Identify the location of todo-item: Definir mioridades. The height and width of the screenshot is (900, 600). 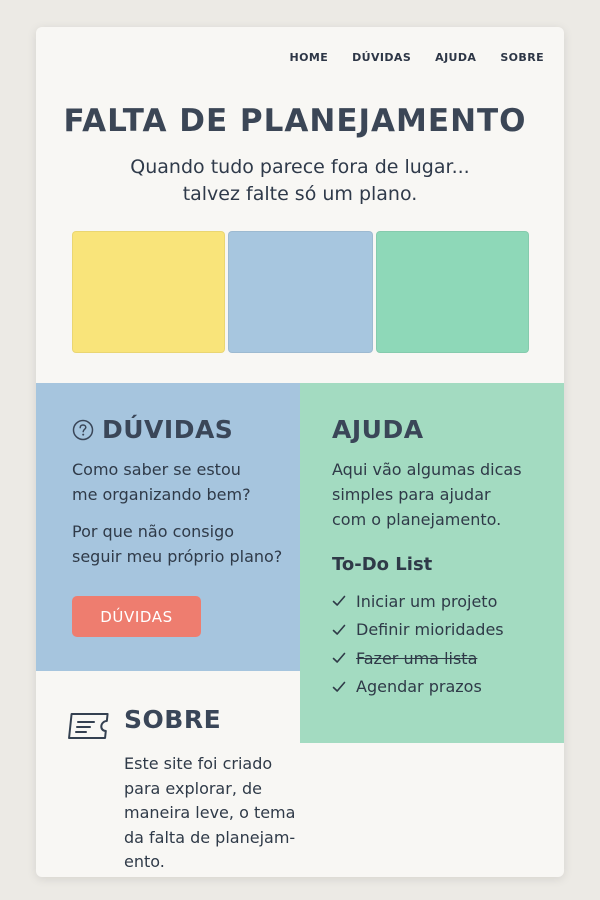
(418, 630).